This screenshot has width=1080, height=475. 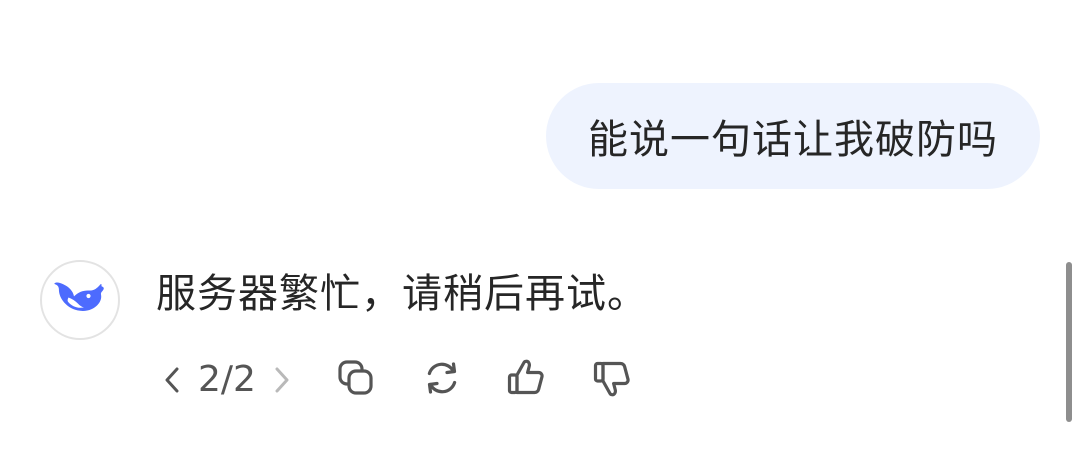 I want to click on dislike-button, so click(x=612, y=380).